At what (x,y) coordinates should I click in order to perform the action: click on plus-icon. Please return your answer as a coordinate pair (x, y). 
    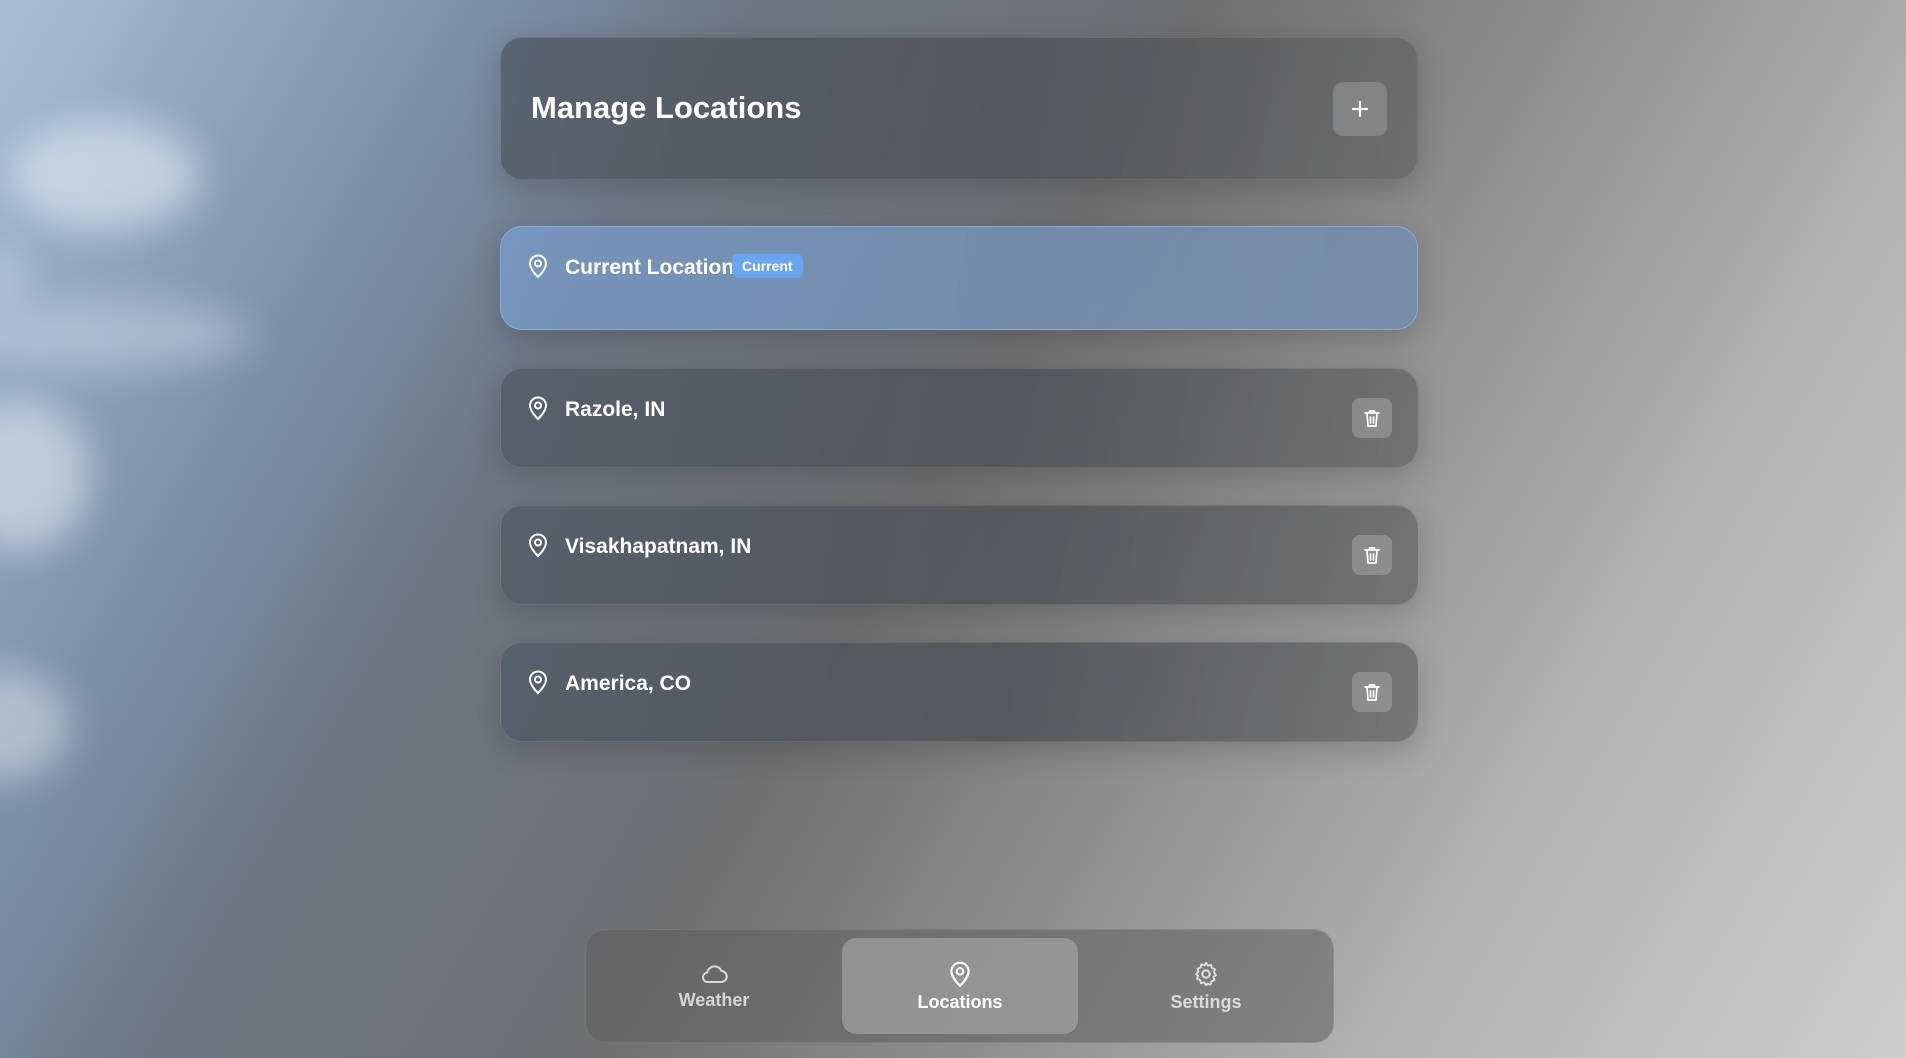
    Looking at the image, I should click on (1360, 109).